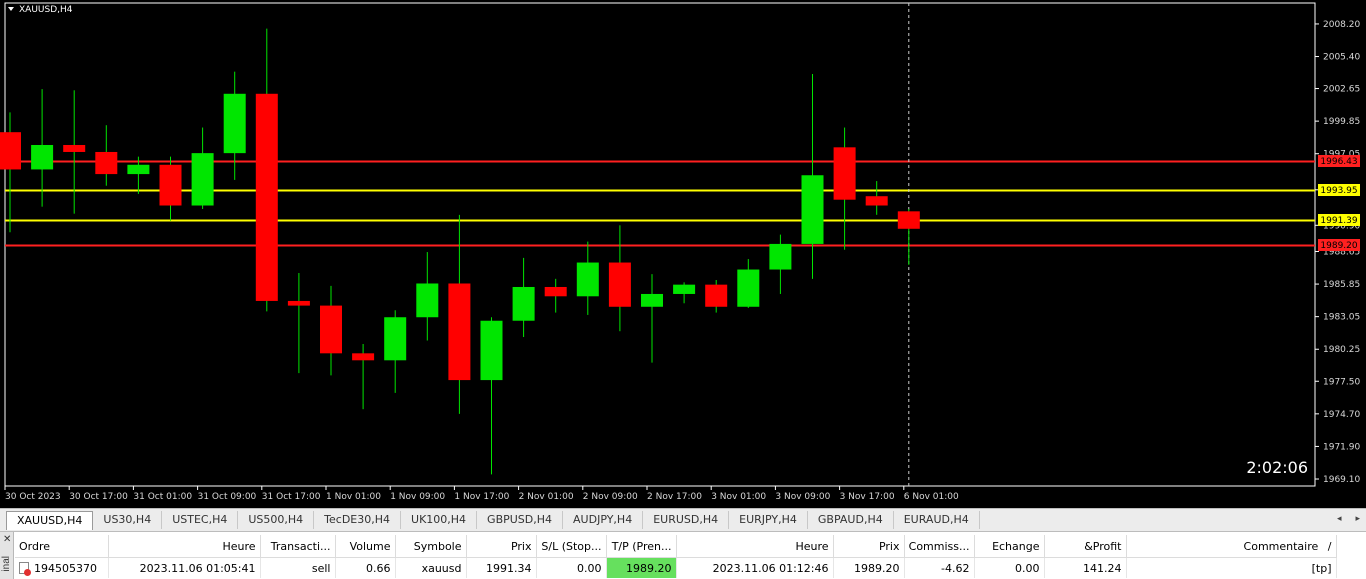  I want to click on col-open-time: Heure, so click(184, 546).